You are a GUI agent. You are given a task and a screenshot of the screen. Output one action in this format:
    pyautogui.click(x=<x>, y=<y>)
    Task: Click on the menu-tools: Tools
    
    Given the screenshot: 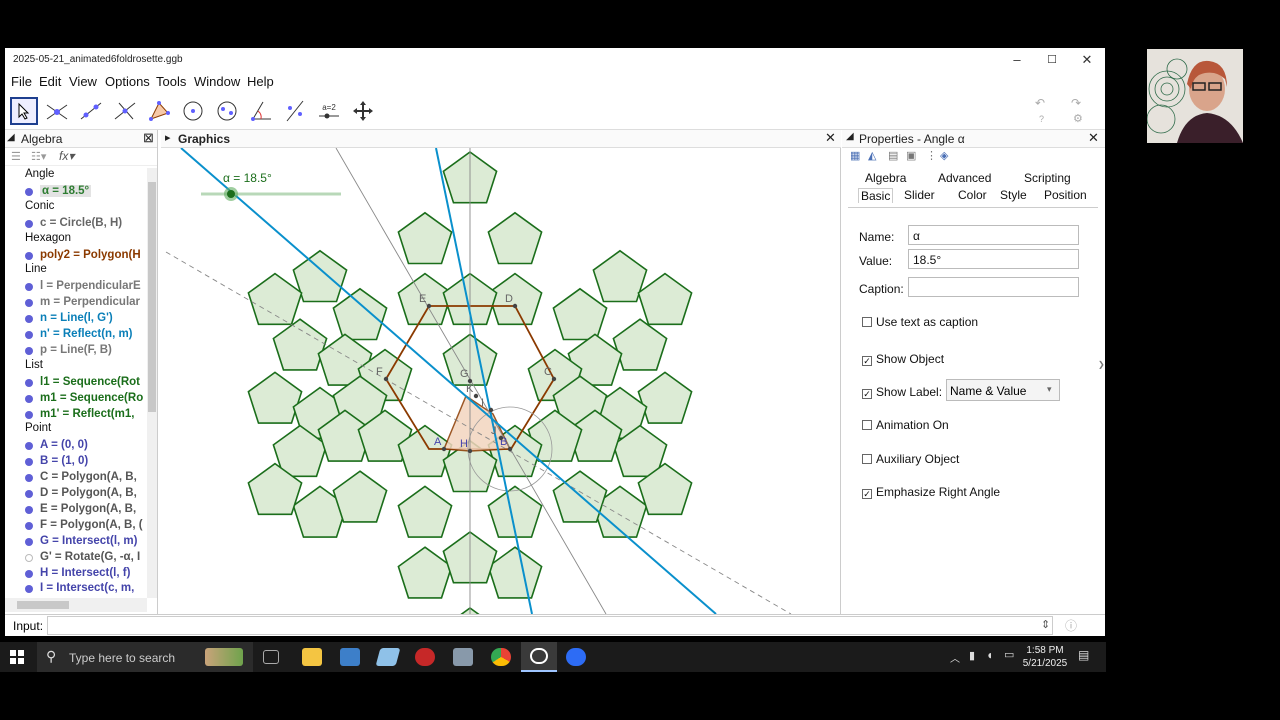 What is the action you would take?
    pyautogui.click(x=171, y=81)
    